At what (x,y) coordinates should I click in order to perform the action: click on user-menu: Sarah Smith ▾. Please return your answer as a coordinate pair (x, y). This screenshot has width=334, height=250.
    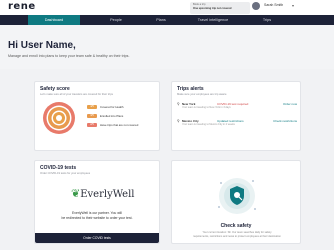
    Looking at the image, I should click on (273, 6).